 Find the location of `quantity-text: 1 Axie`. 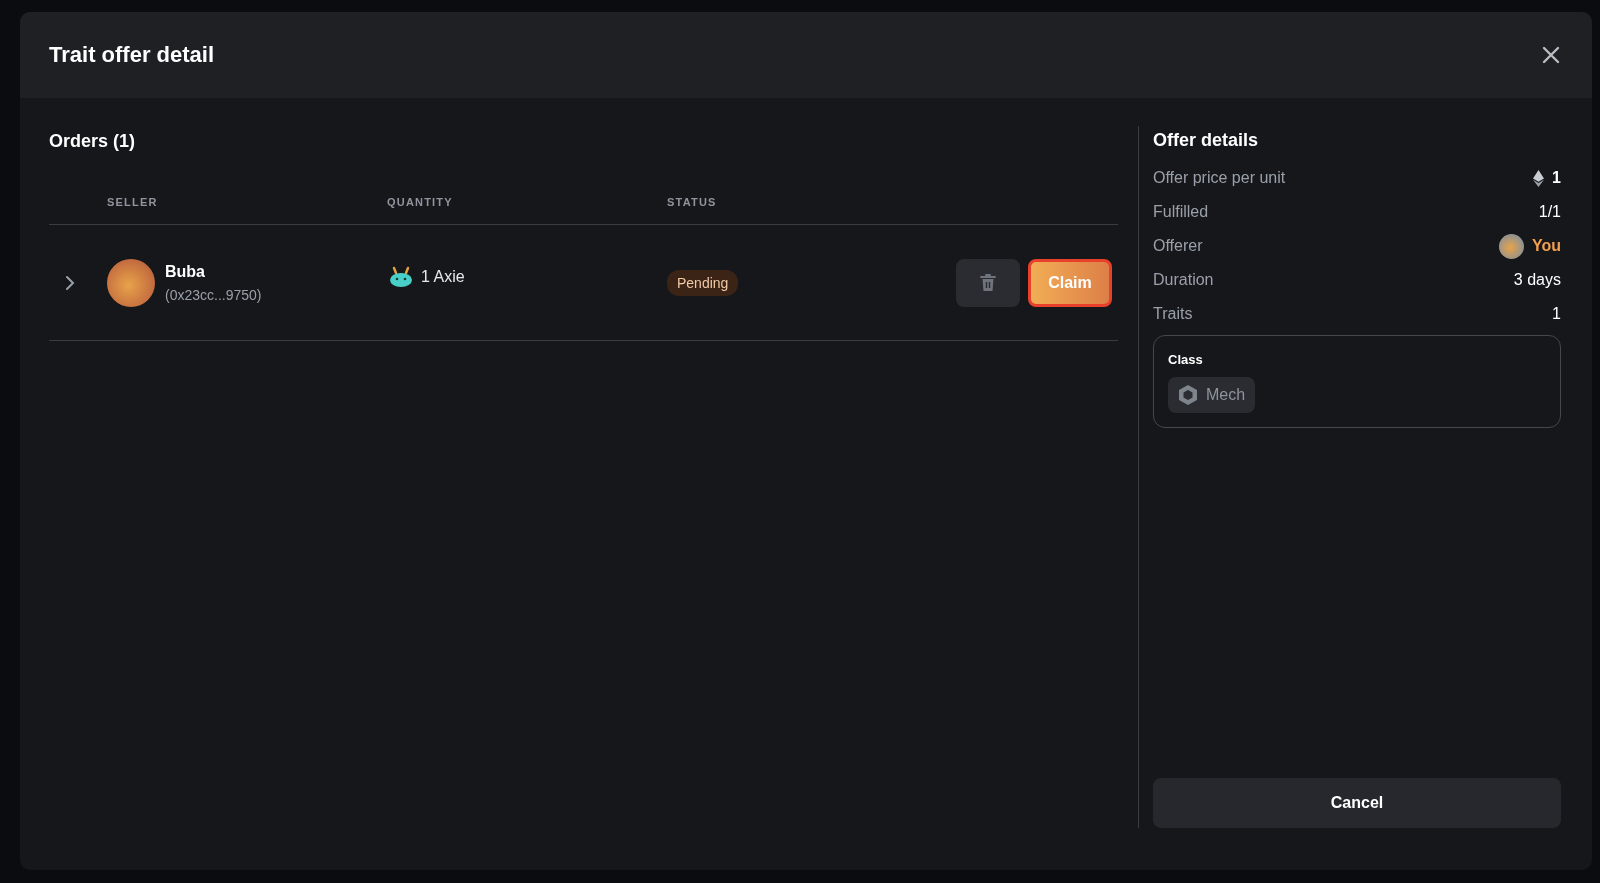

quantity-text: 1 Axie is located at coordinates (443, 276).